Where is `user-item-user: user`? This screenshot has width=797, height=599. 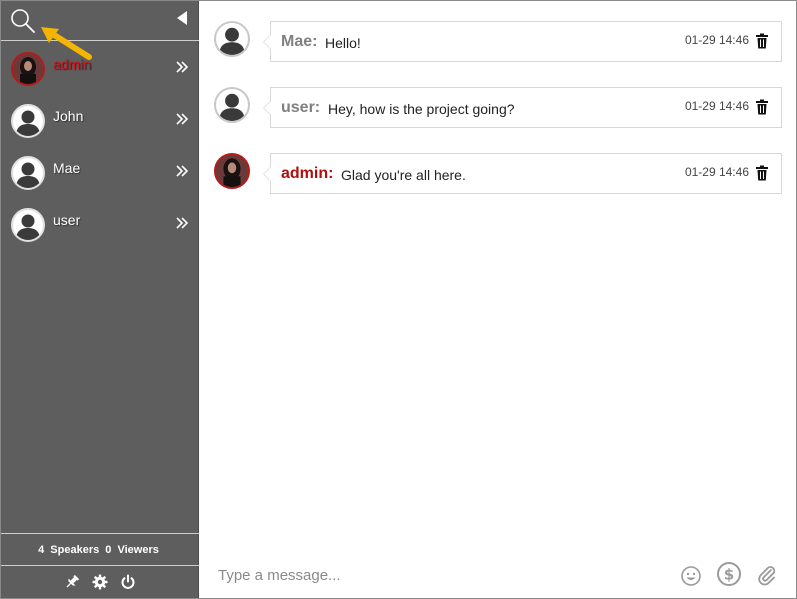
user-item-user: user is located at coordinates (100, 224).